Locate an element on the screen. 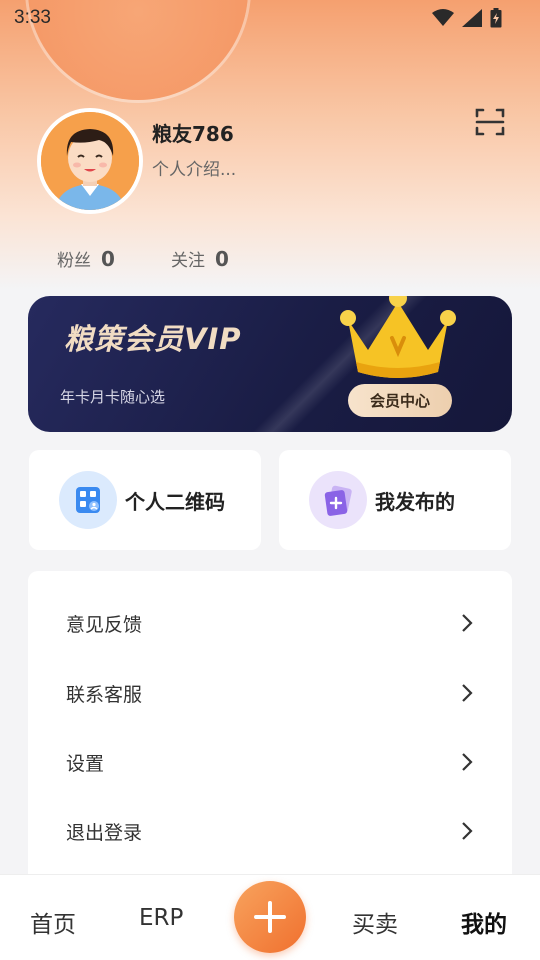 Image resolution: width=540 pixels, height=960 pixels. qrcode-icon is located at coordinates (88, 500).